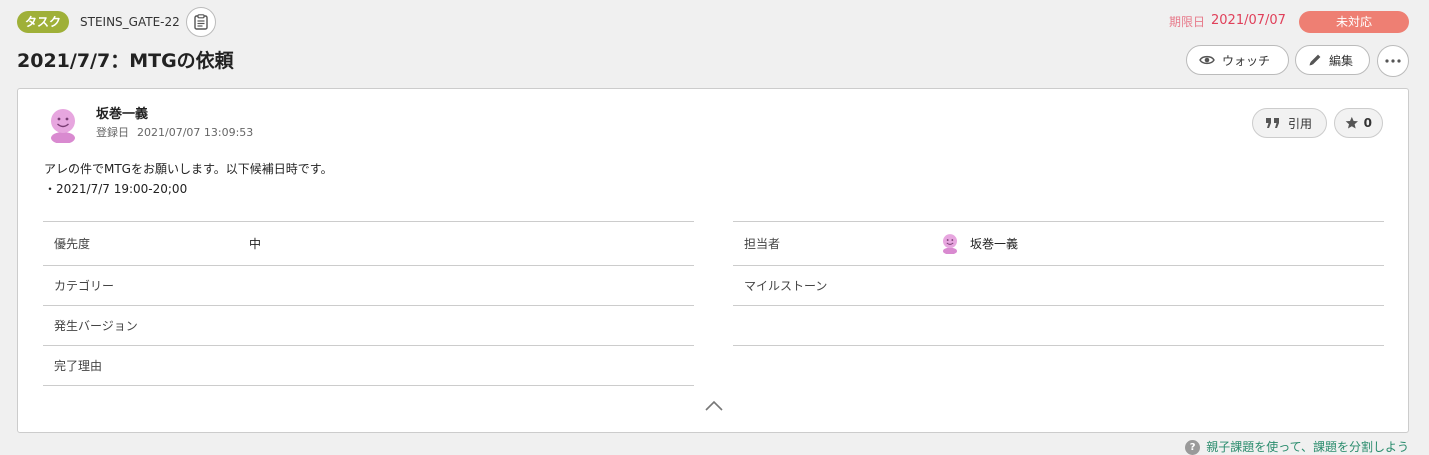  I want to click on eye-icon, so click(1207, 60).